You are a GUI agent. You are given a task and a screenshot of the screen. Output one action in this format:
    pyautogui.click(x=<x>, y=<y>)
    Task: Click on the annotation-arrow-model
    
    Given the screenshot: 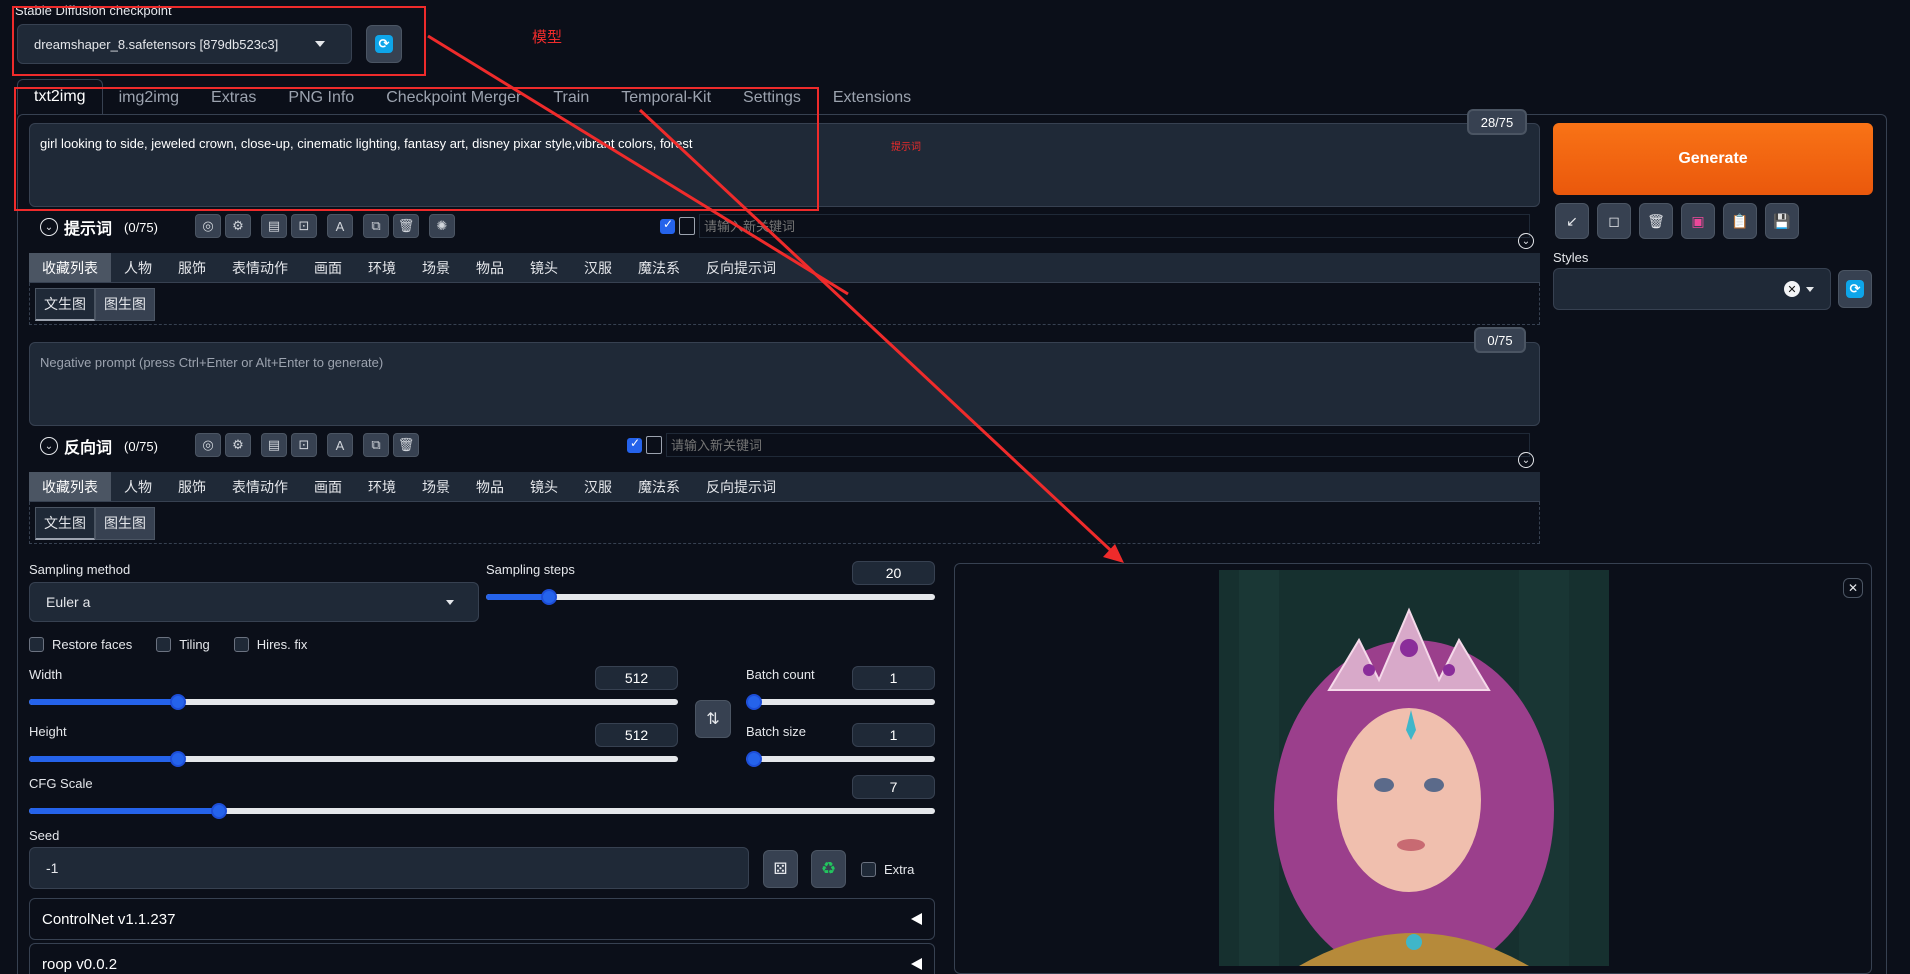 What is the action you would take?
    pyautogui.click(x=638, y=165)
    